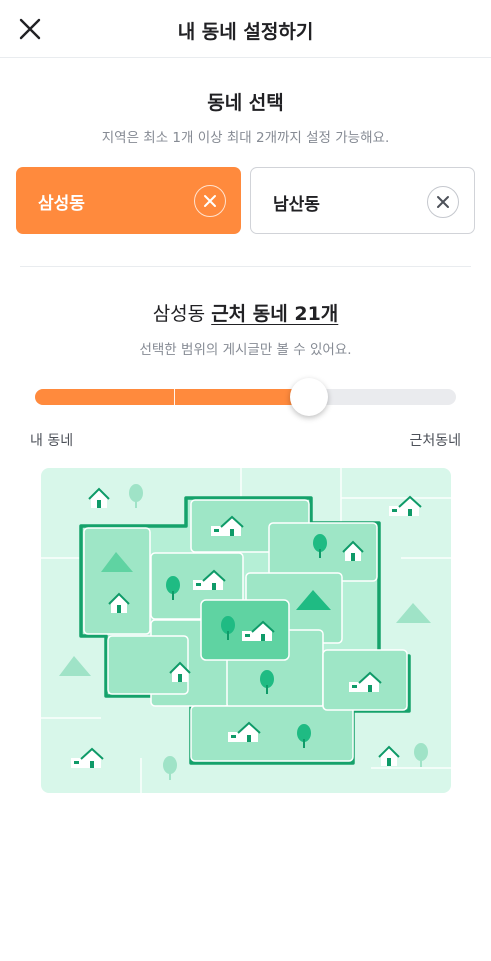  I want to click on slider-max-label: 근처동네, so click(435, 441).